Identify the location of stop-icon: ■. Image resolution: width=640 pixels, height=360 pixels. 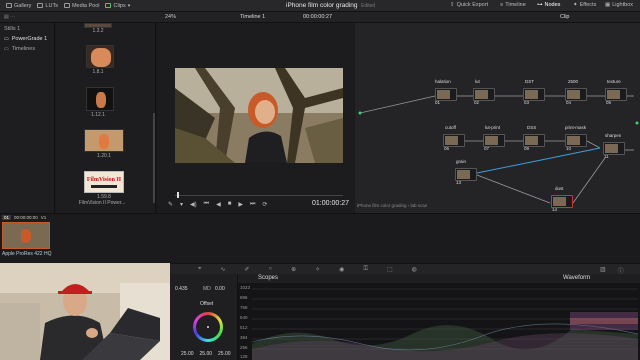
(230, 204).